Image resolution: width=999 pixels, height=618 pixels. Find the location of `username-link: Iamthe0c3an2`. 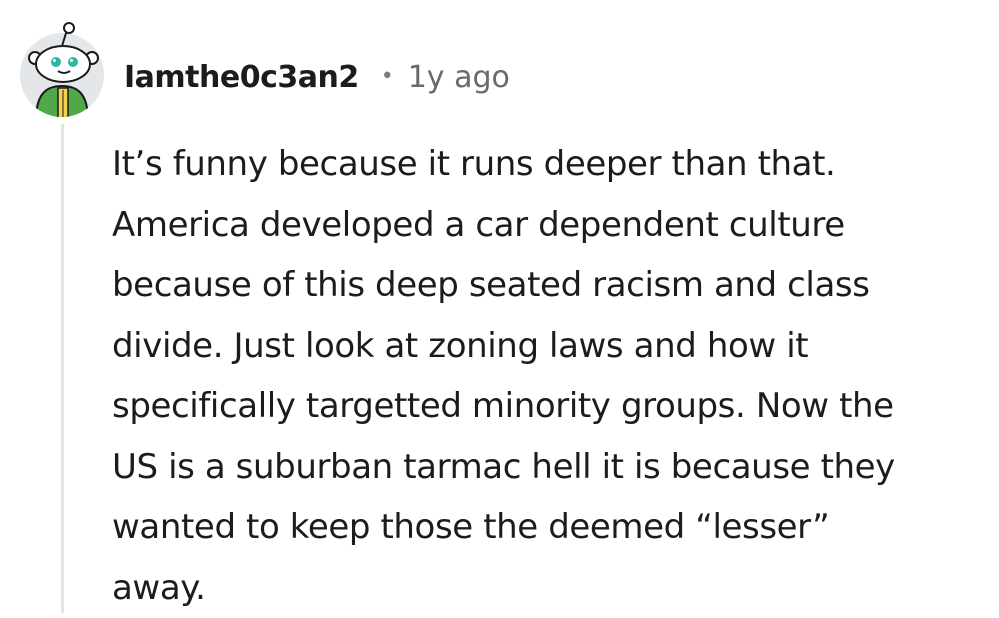

username-link: Iamthe0c3an2 is located at coordinates (241, 77).